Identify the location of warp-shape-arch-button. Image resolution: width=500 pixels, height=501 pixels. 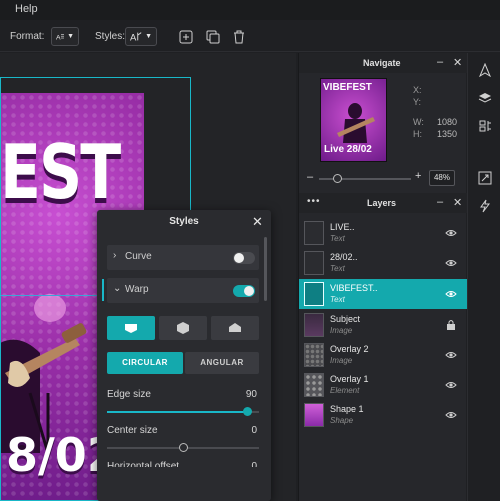
(235, 328).